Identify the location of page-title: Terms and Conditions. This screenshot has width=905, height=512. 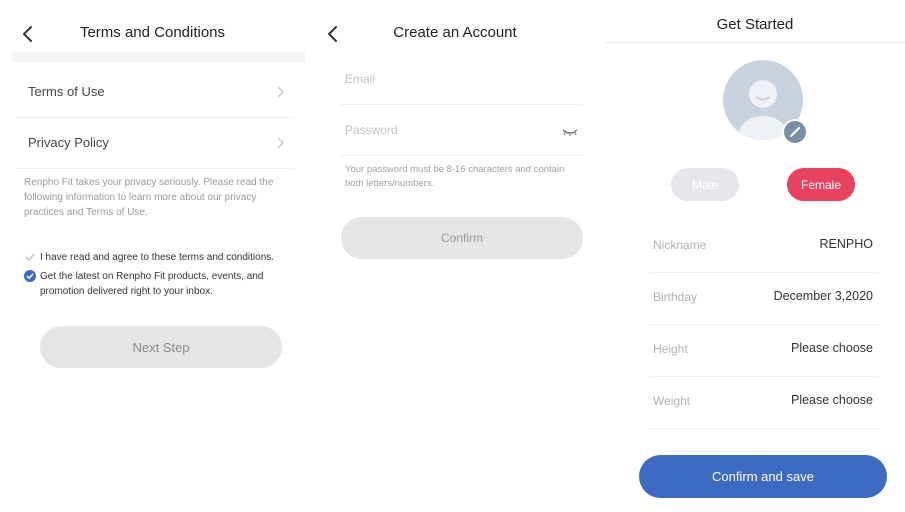
(152, 32).